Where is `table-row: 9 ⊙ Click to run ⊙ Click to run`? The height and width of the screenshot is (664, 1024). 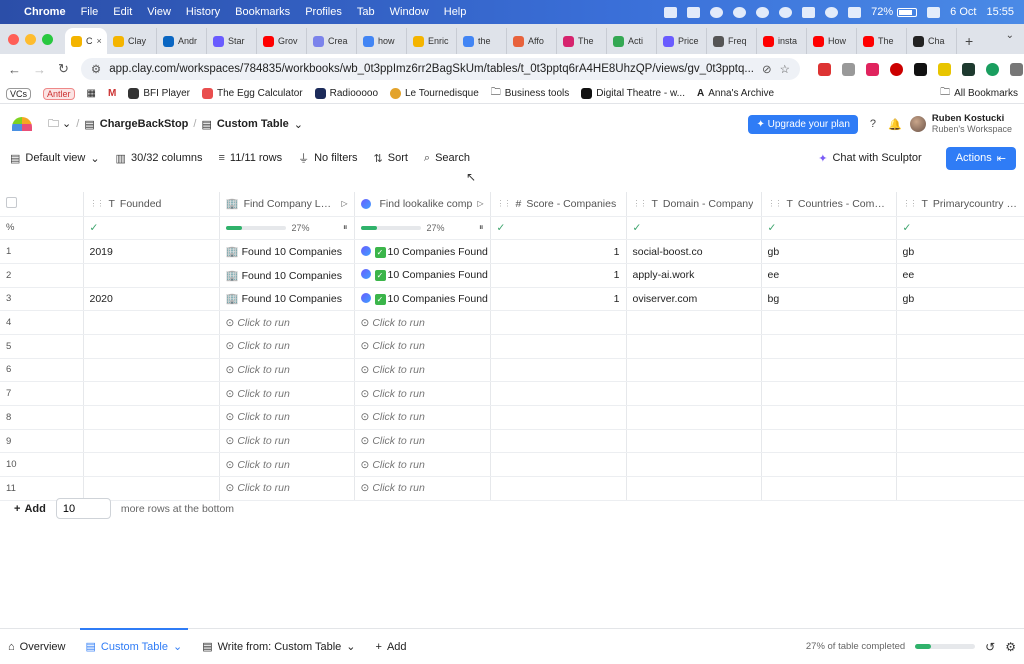 table-row: 9 ⊙ Click to run ⊙ Click to run is located at coordinates (512, 441).